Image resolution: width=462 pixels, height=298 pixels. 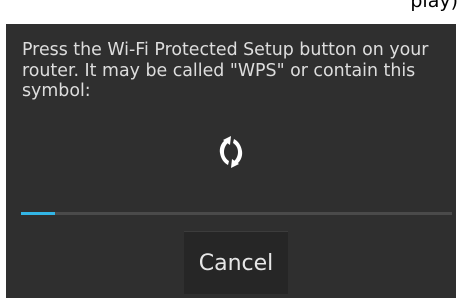 I want to click on wps-progress-bar, so click(x=236, y=213).